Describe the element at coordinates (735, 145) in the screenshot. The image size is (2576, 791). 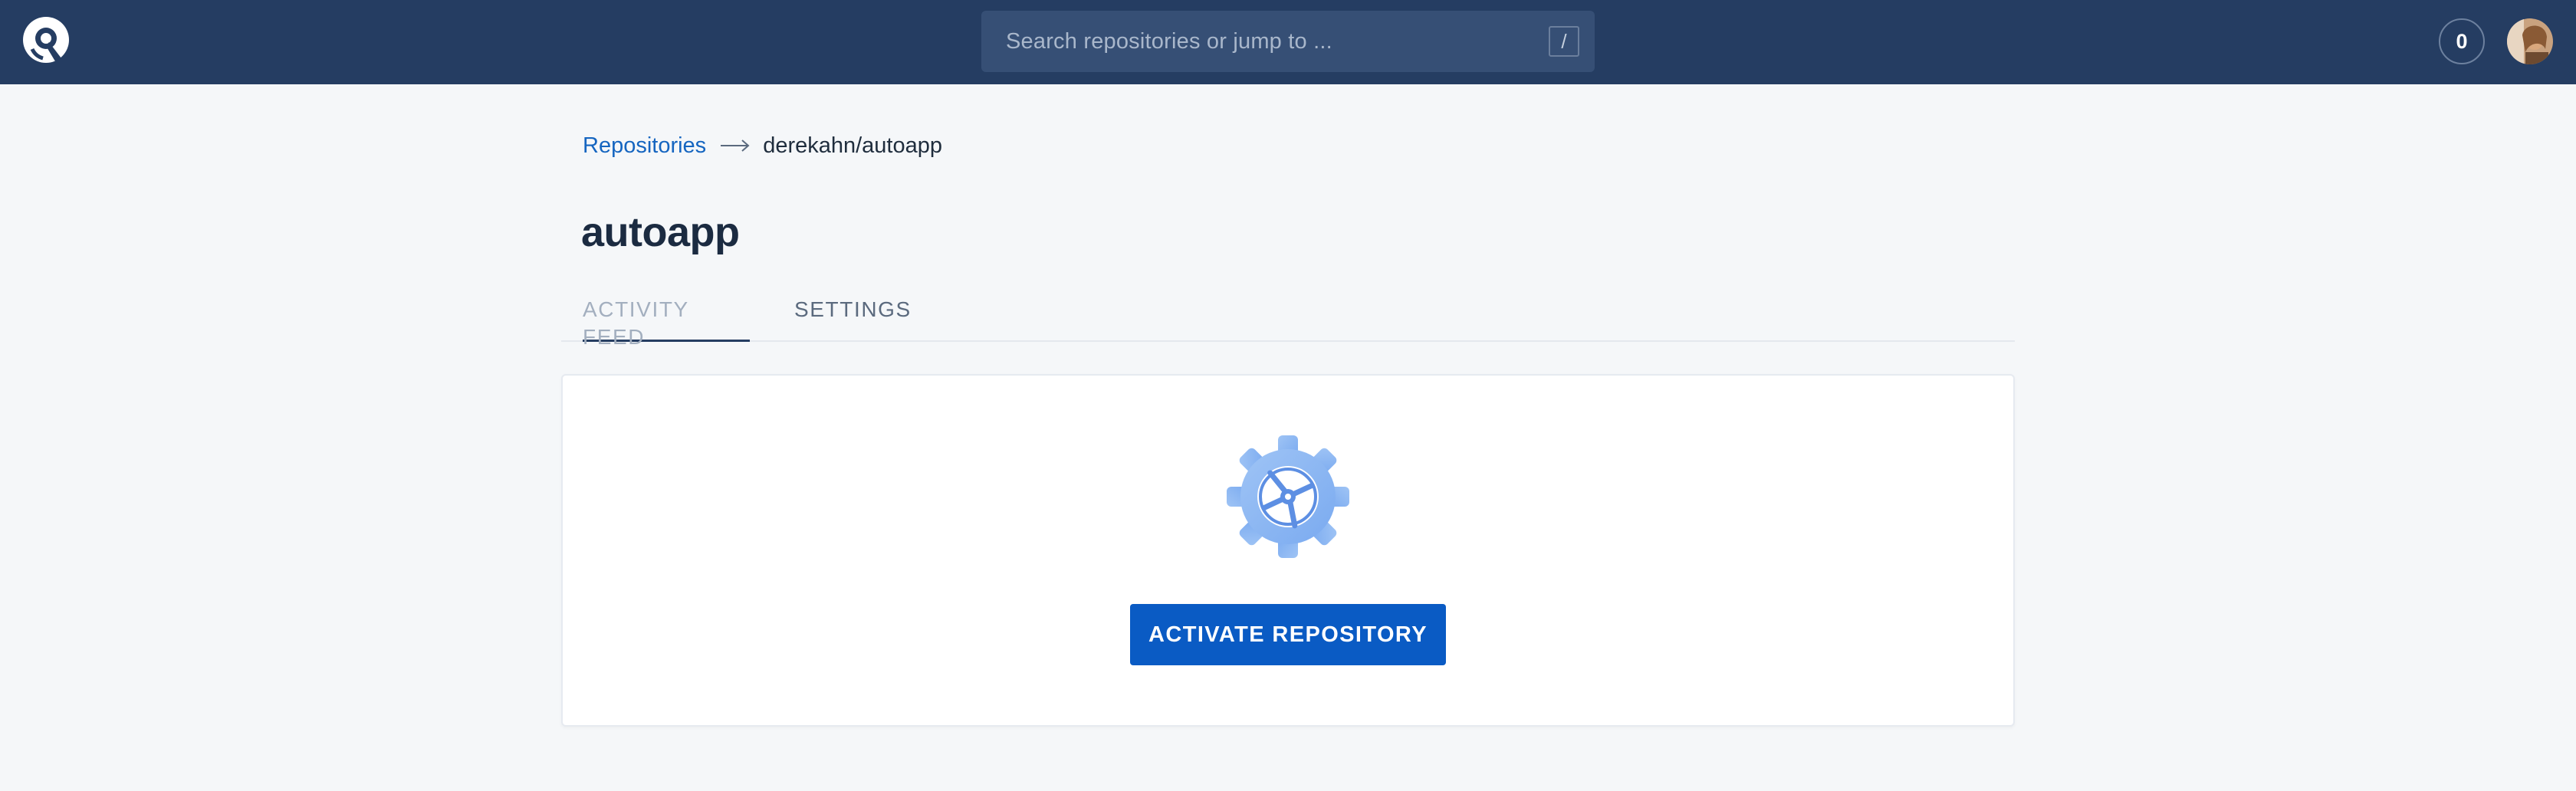
I see `arrow-right-icon` at that location.